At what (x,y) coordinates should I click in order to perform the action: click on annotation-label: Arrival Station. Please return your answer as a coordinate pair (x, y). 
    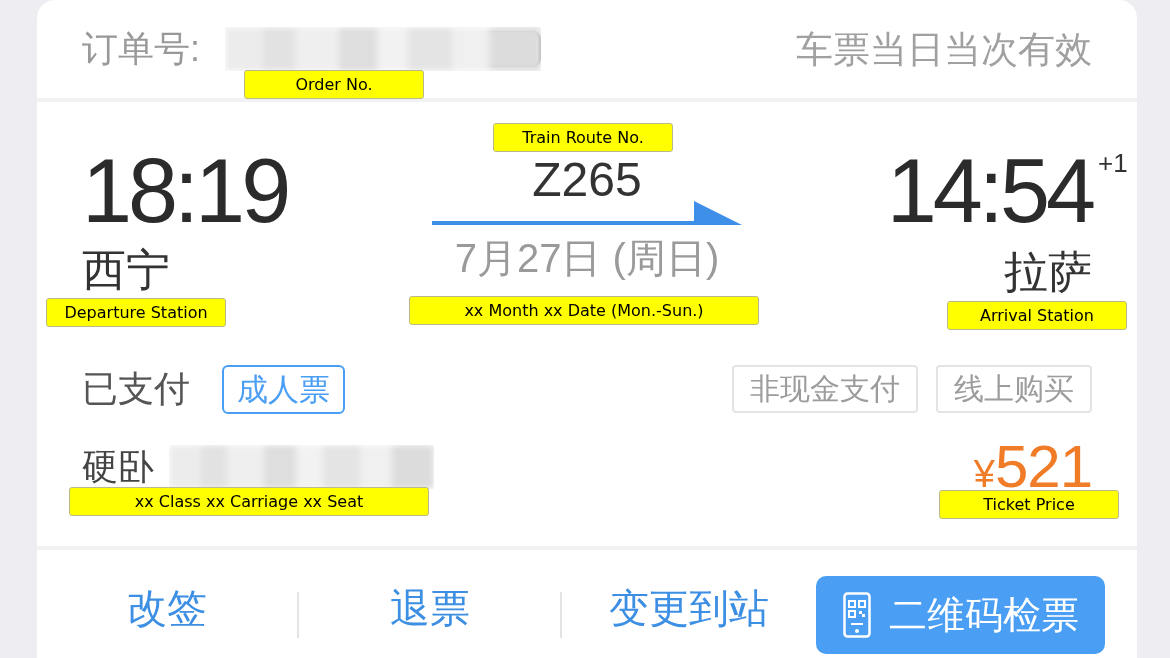
    Looking at the image, I should click on (1037, 315).